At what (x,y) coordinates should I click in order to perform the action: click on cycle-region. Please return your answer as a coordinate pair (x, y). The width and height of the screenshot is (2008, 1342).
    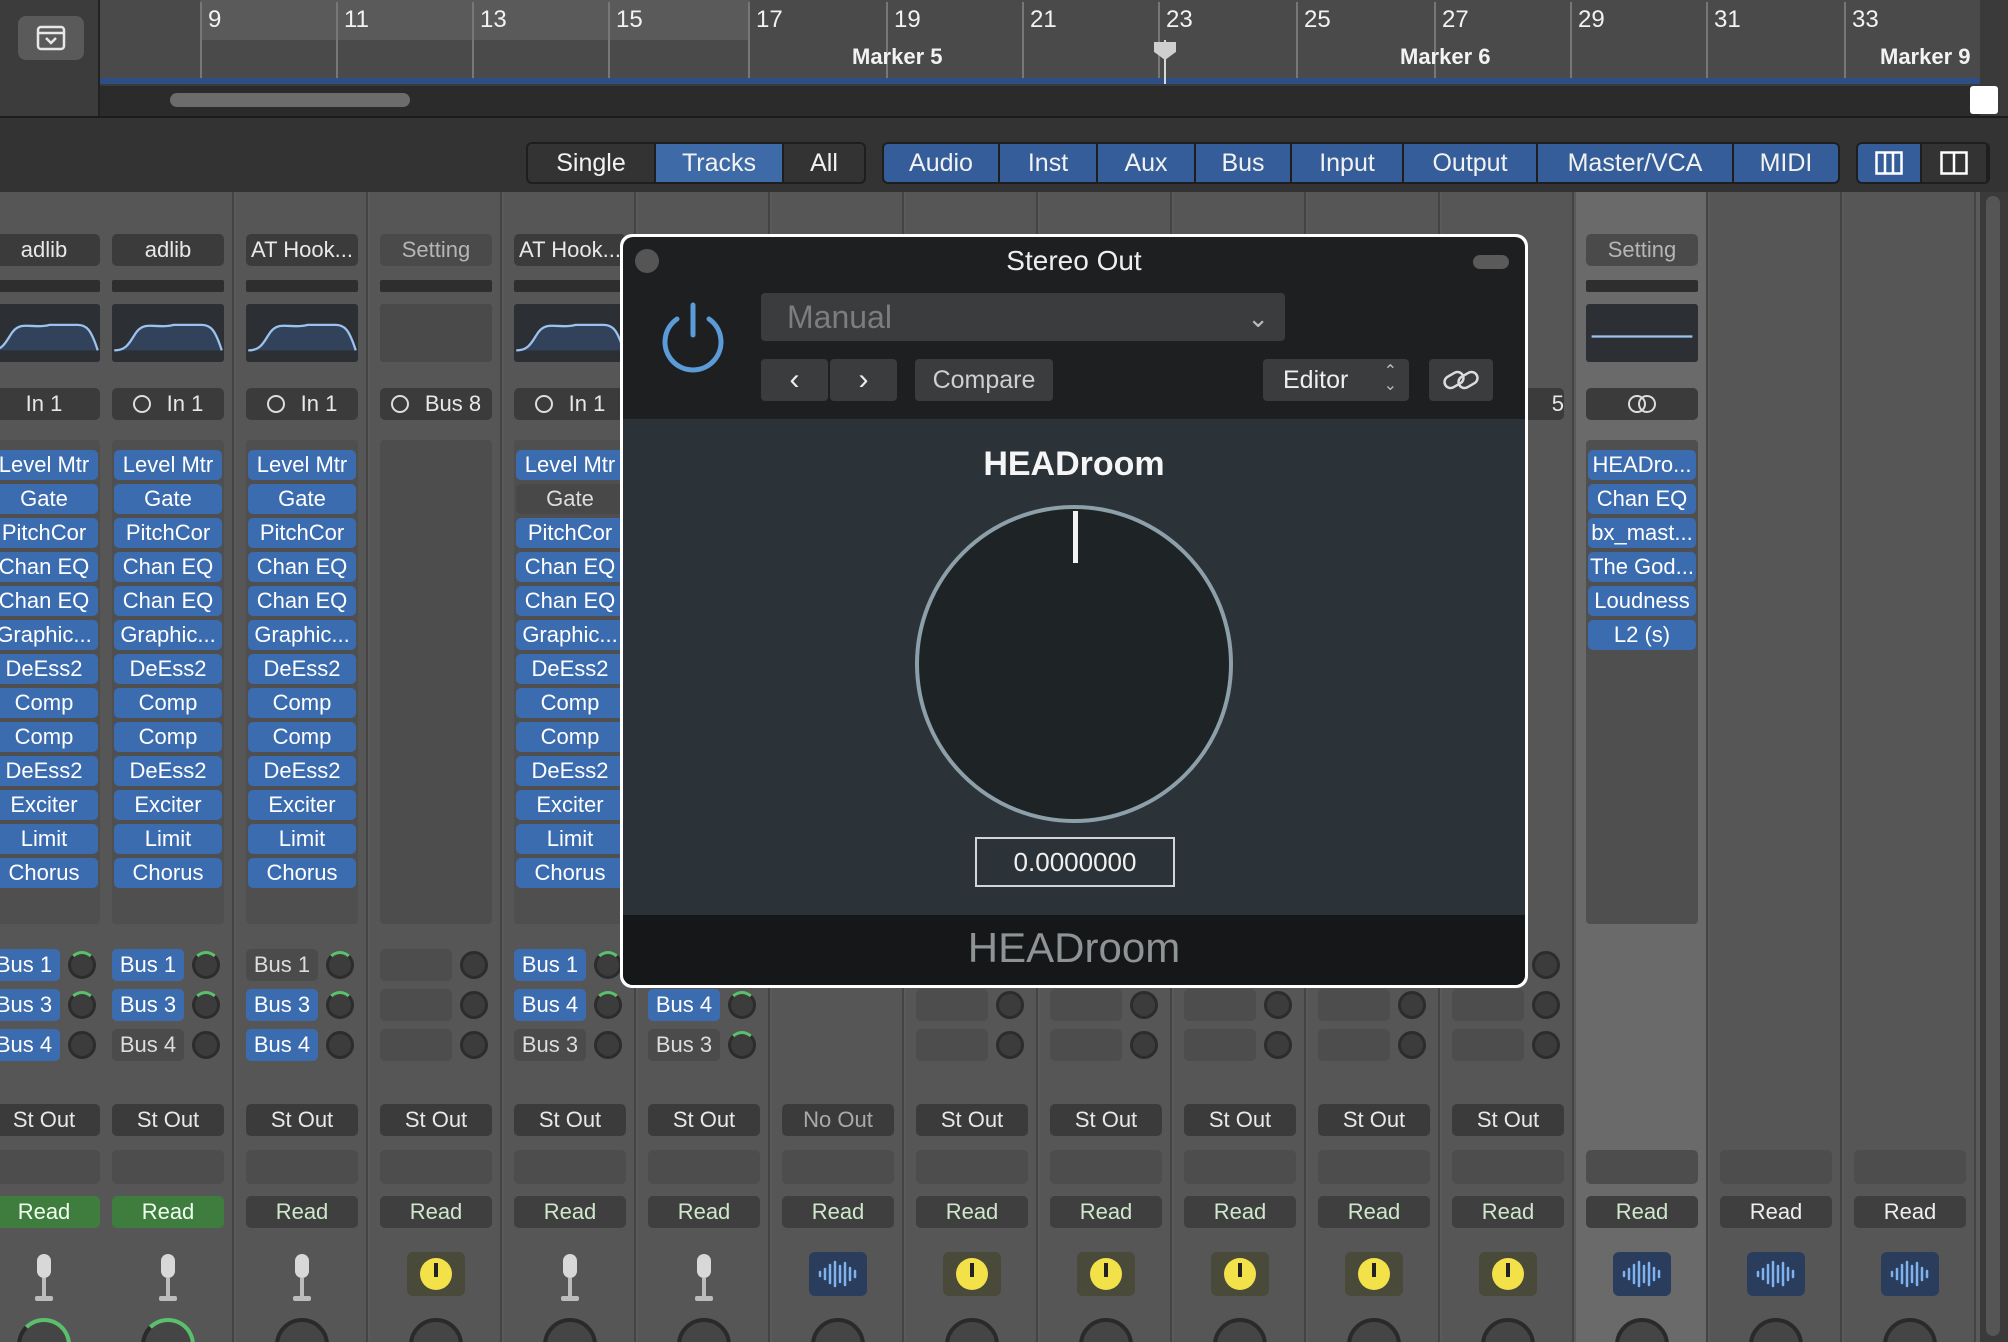
    Looking at the image, I should click on (475, 20).